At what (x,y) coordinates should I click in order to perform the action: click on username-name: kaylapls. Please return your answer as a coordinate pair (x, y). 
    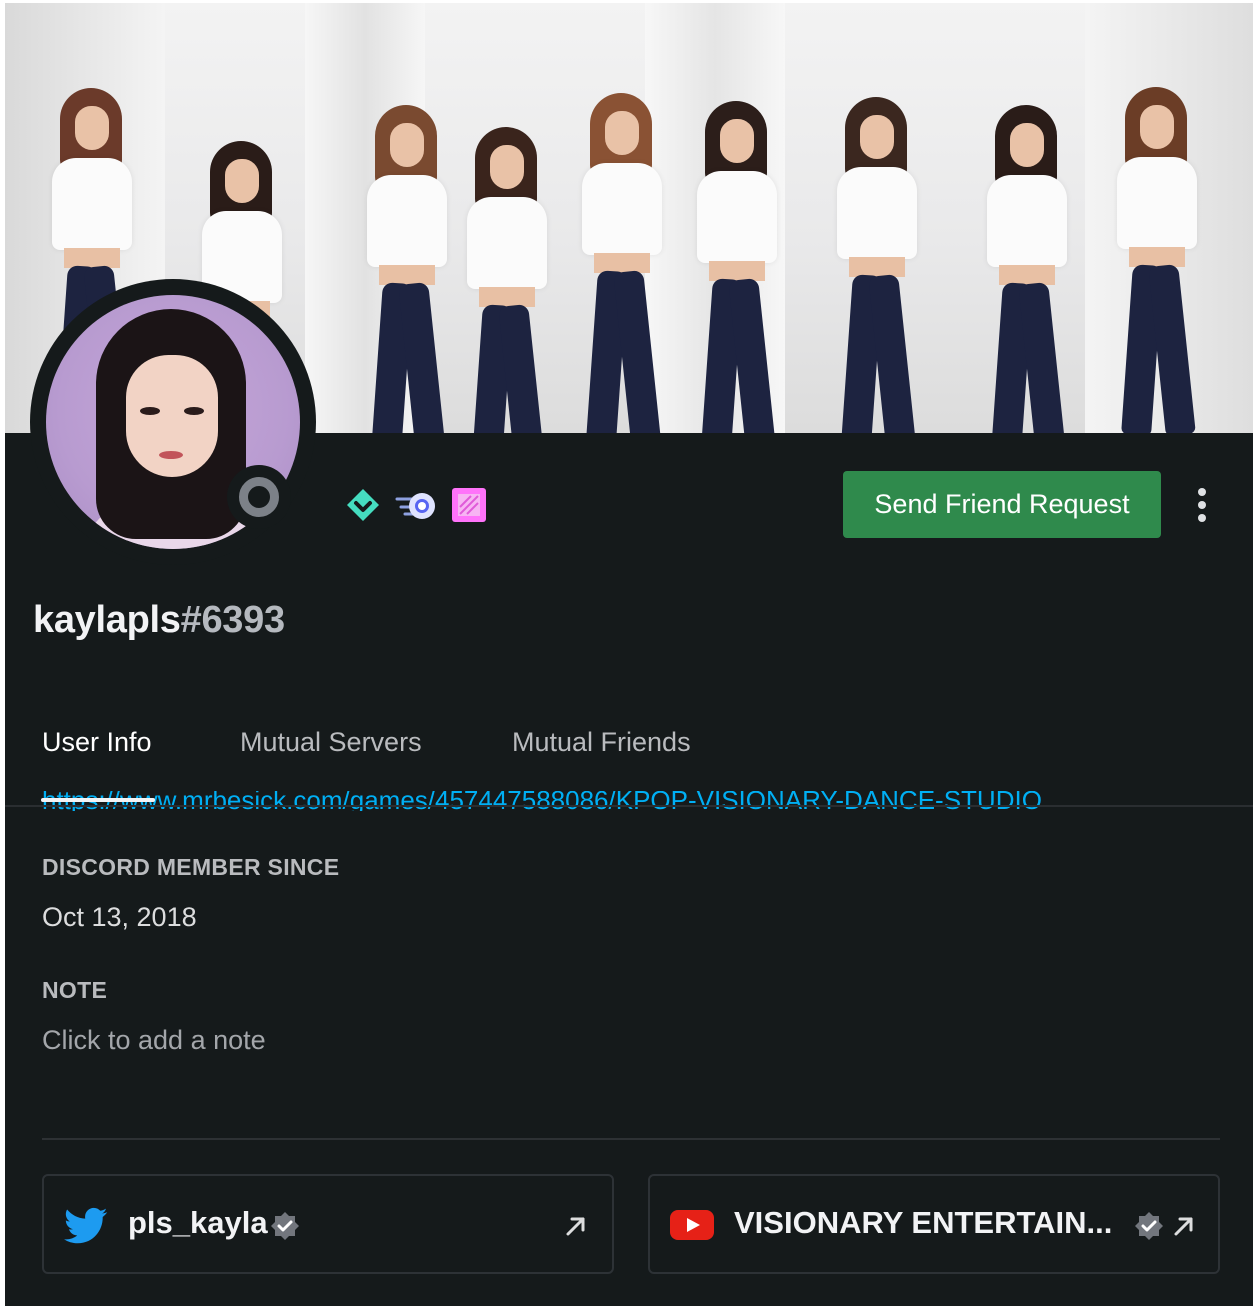
    Looking at the image, I should click on (107, 620).